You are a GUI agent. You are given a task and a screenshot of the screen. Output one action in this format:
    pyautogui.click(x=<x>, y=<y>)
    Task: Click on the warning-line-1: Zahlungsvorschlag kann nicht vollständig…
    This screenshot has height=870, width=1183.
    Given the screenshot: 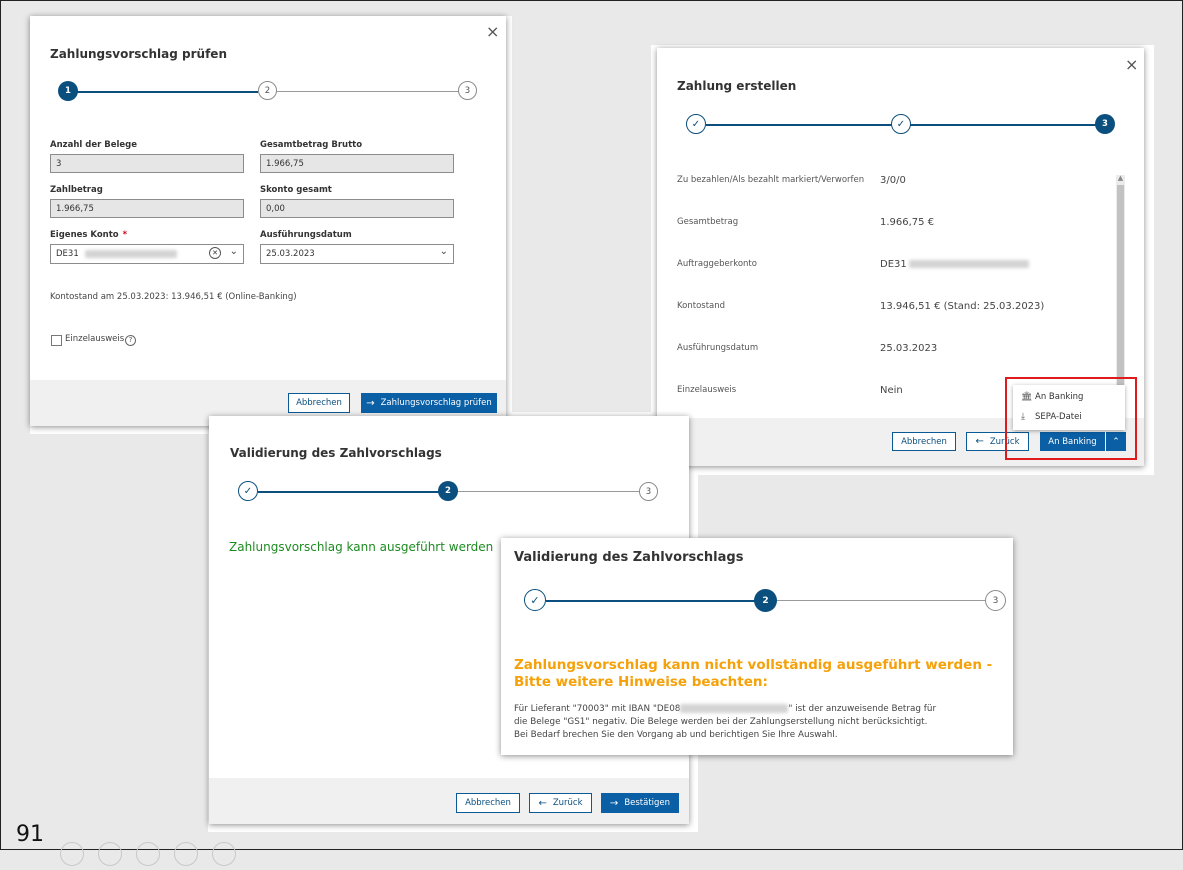 What is the action you would take?
    pyautogui.click(x=753, y=665)
    